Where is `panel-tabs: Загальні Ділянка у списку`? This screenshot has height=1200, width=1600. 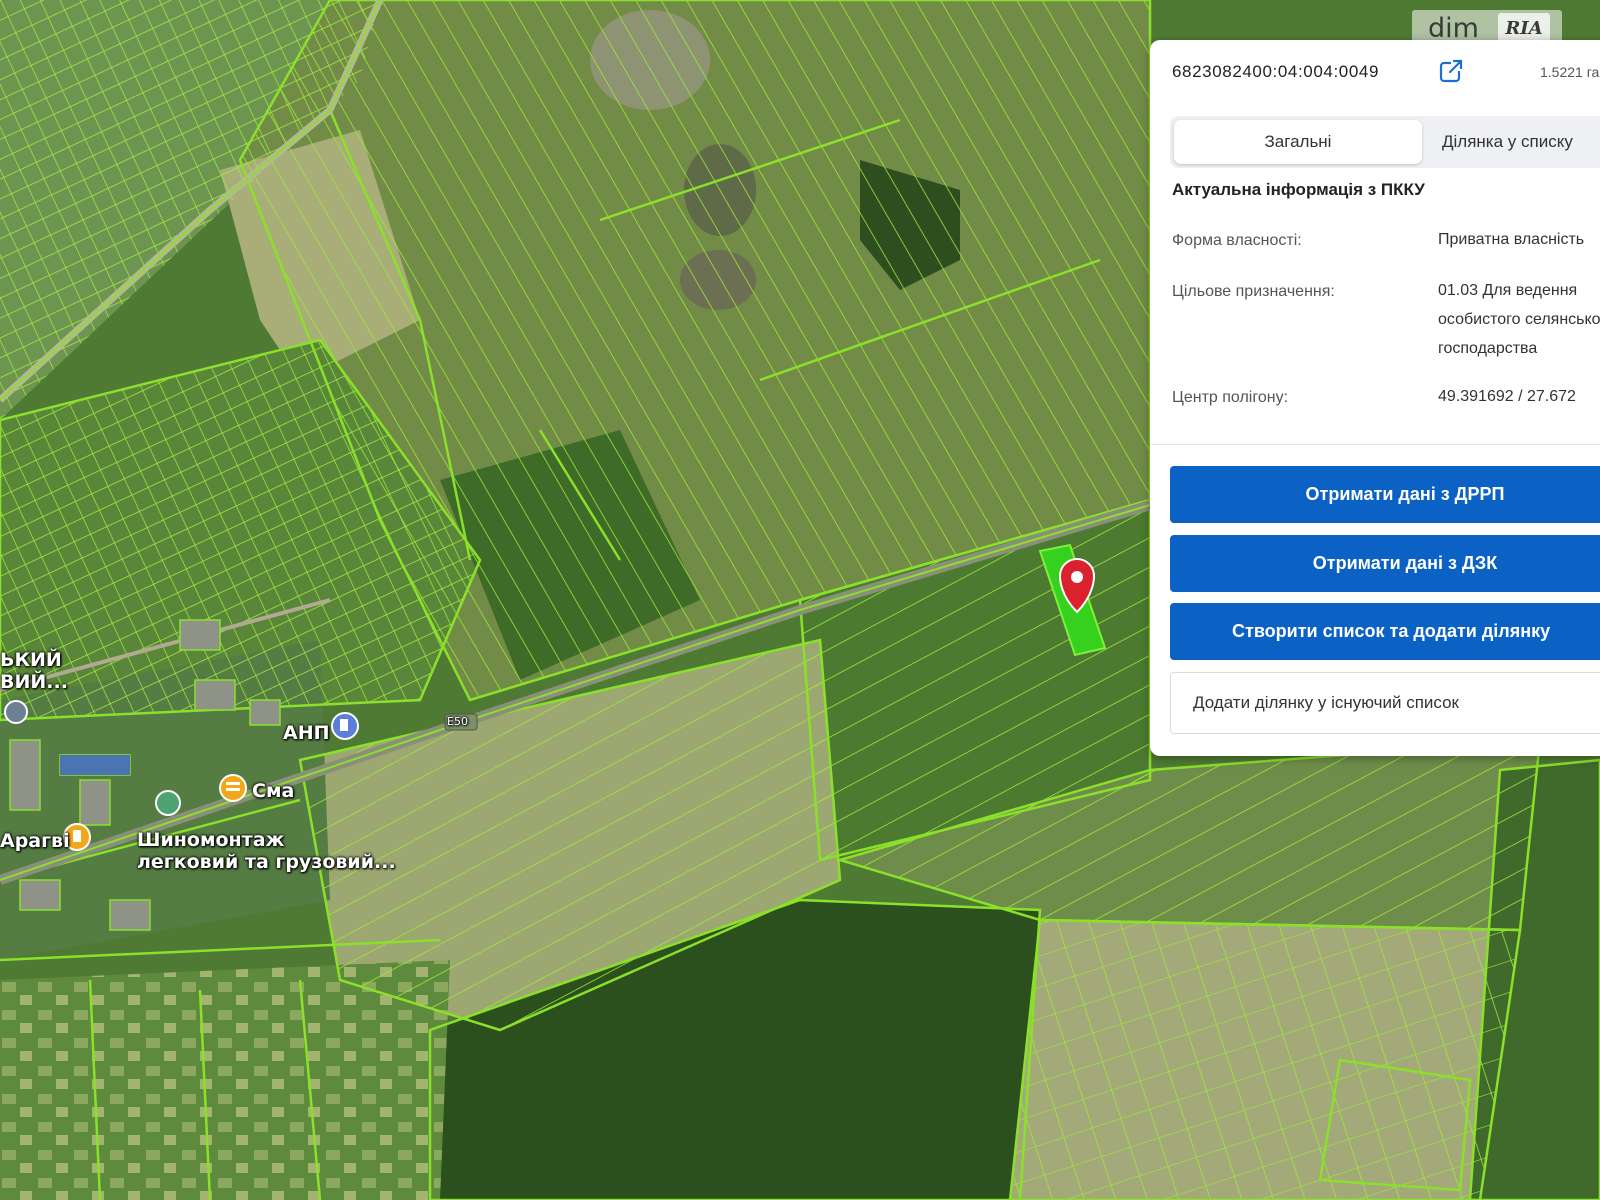
panel-tabs: Загальні Ділянка у списку is located at coordinates (1385, 142).